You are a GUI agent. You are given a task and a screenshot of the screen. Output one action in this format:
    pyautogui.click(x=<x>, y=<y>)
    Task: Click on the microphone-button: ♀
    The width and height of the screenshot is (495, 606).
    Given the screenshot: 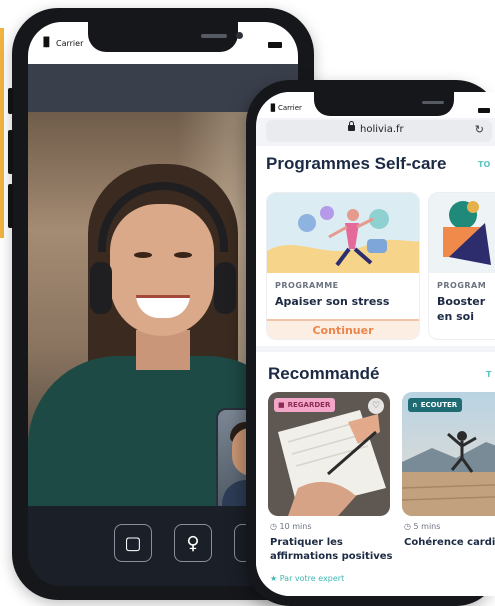 What is the action you would take?
    pyautogui.click(x=193, y=543)
    